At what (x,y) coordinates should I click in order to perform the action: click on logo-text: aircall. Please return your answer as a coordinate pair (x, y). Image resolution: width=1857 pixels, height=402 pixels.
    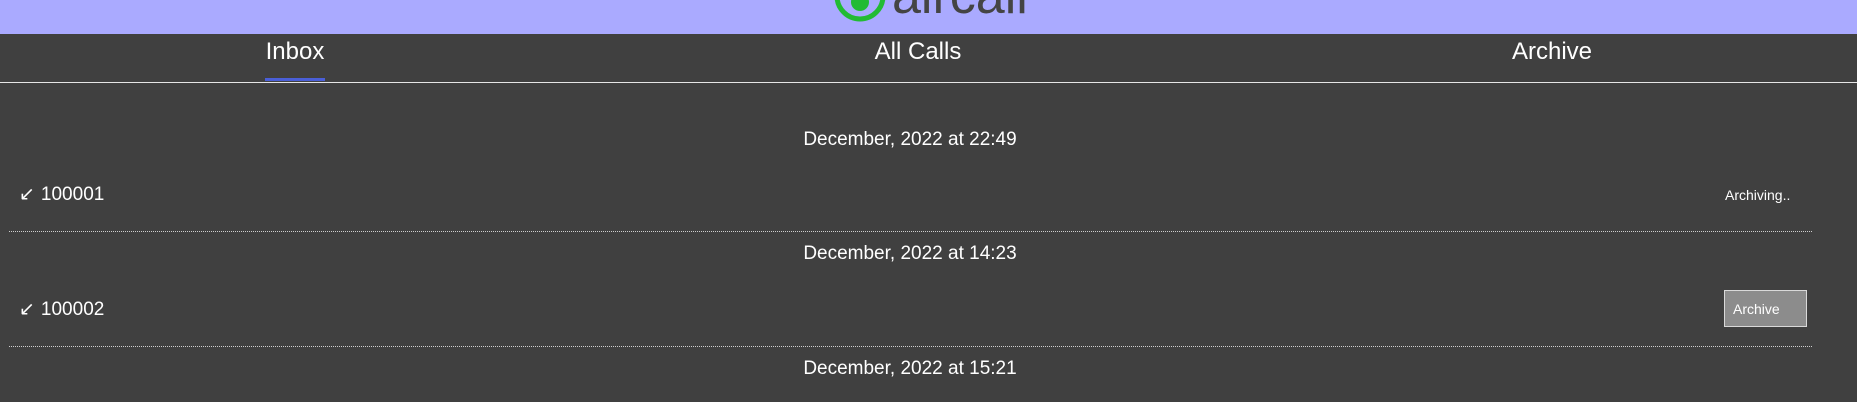
    Looking at the image, I should click on (960, 11).